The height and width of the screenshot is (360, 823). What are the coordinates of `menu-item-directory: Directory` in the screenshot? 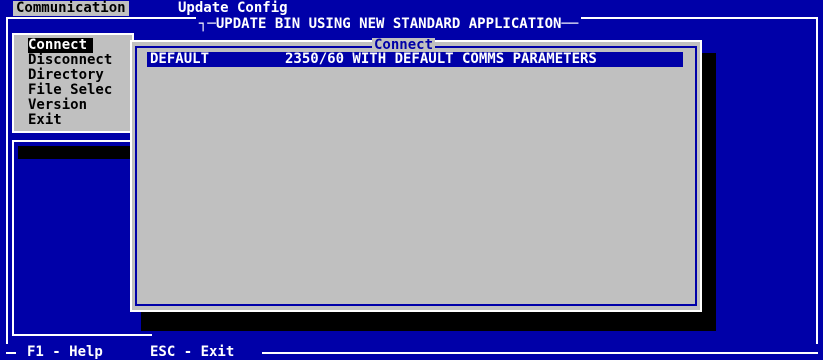 It's located at (66, 75).